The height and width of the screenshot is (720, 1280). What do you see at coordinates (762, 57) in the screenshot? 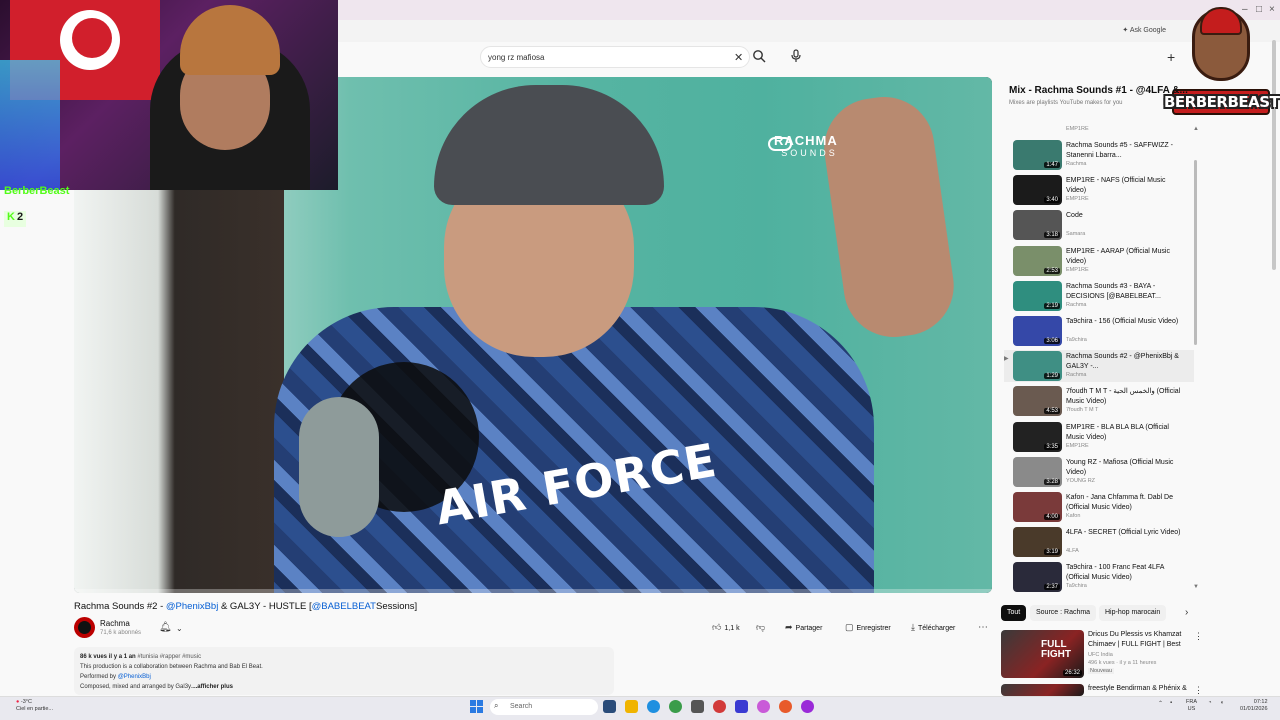
I see `search-button` at bounding box center [762, 57].